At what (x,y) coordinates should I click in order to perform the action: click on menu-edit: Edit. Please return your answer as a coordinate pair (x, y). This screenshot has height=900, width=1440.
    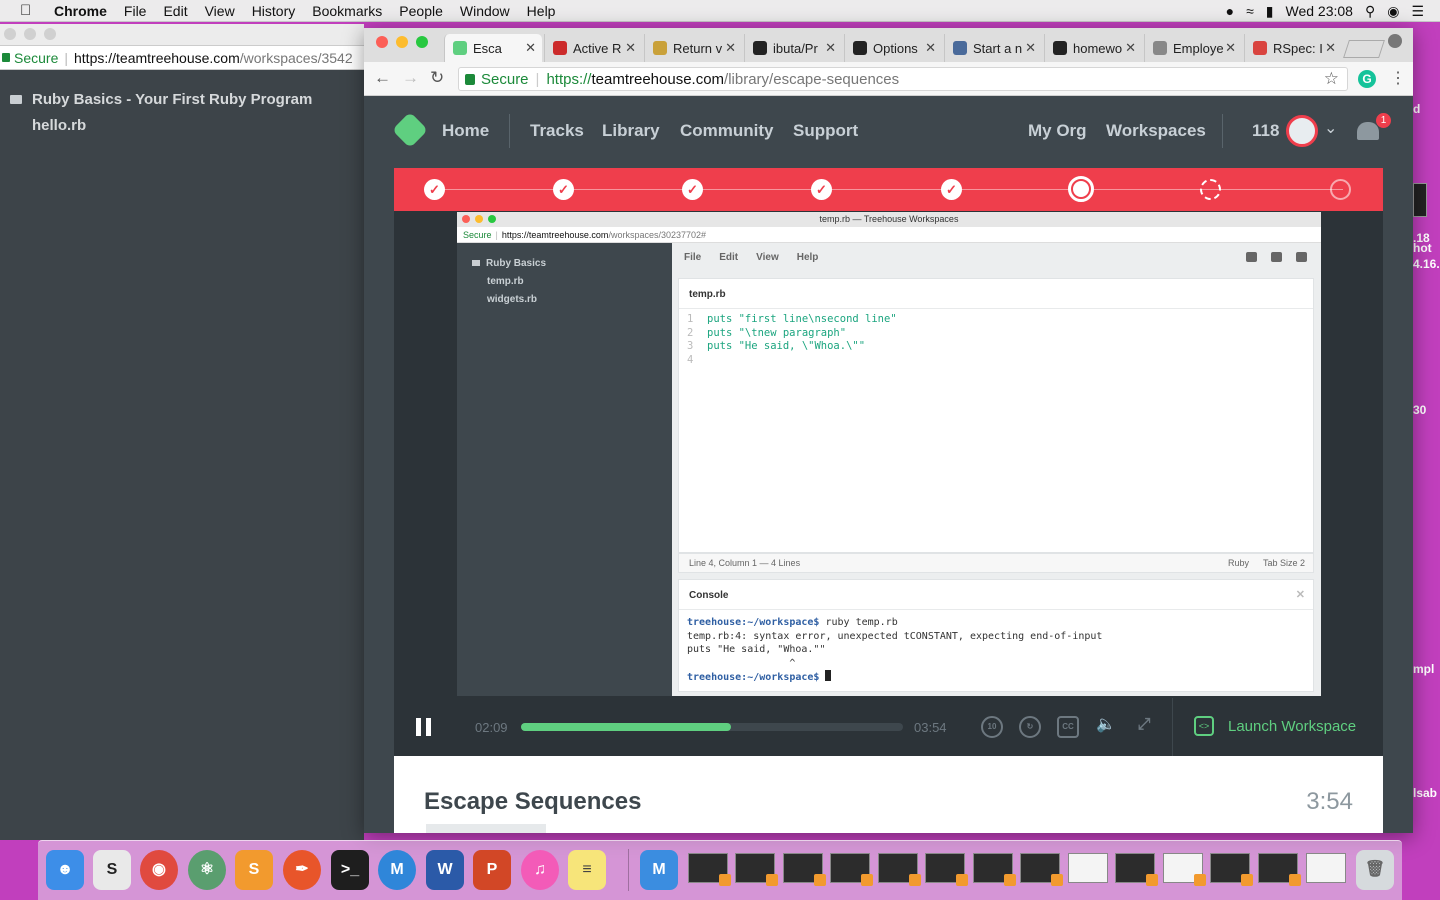
    Looking at the image, I should click on (175, 11).